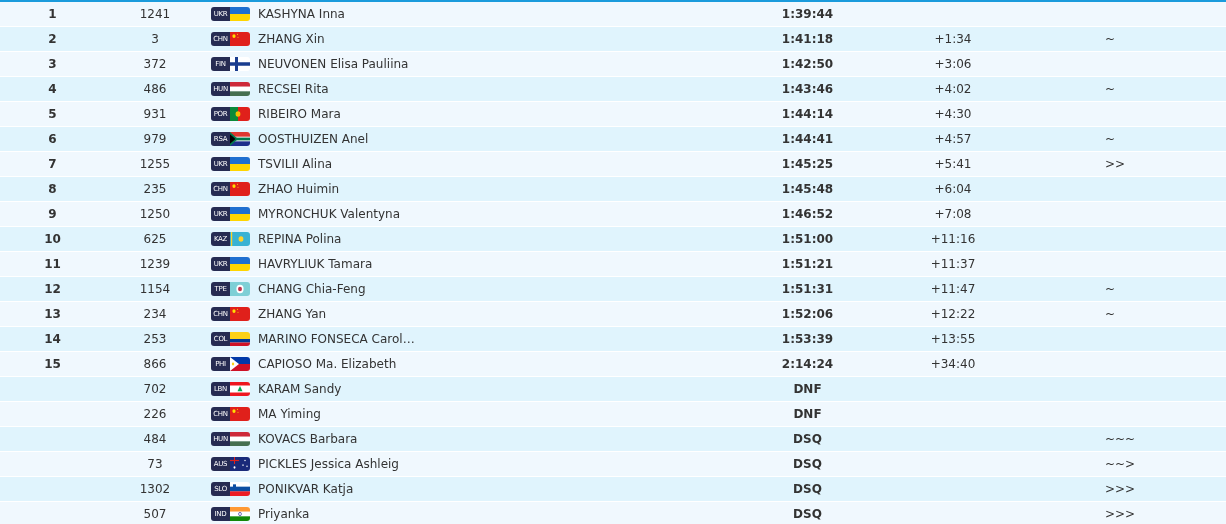  Describe the element at coordinates (807, 14) in the screenshot. I see `time-cell: 1:39:44` at that location.